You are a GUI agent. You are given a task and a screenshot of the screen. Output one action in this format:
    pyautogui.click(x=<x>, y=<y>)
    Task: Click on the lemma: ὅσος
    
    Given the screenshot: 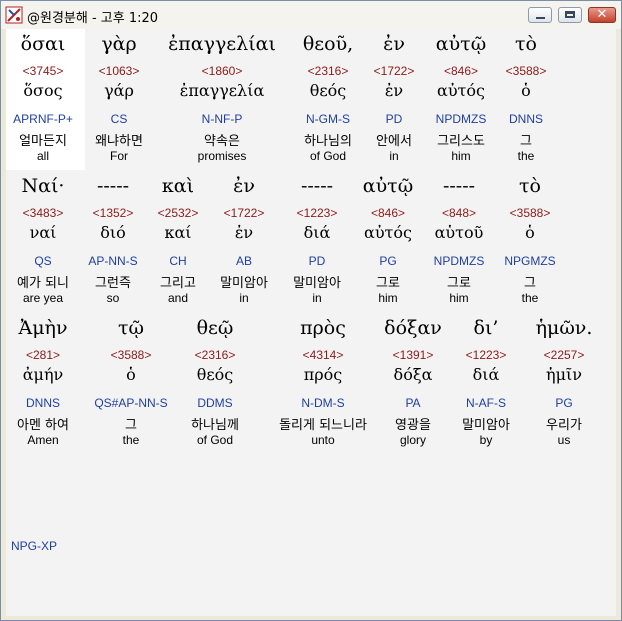 What is the action you would take?
    pyautogui.click(x=43, y=90)
    